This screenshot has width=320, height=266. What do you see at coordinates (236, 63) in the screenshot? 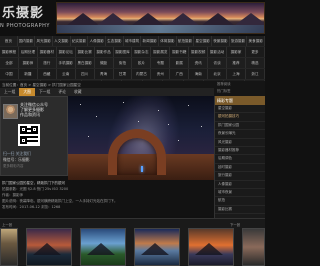
I see `nav-link: 推荐` at bounding box center [236, 63].